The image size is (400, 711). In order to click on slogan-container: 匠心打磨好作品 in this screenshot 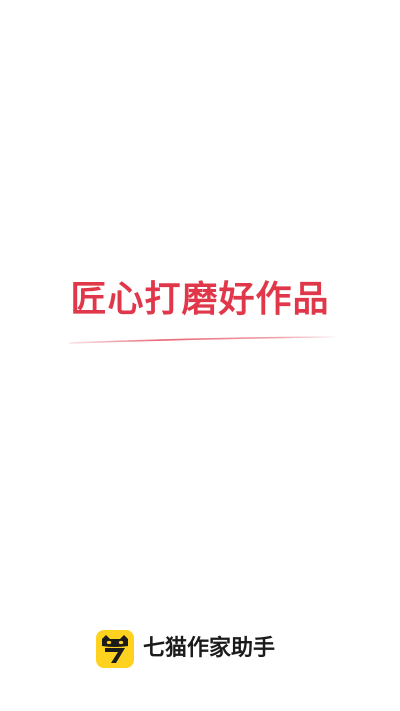, I will do `click(200, 300)`.